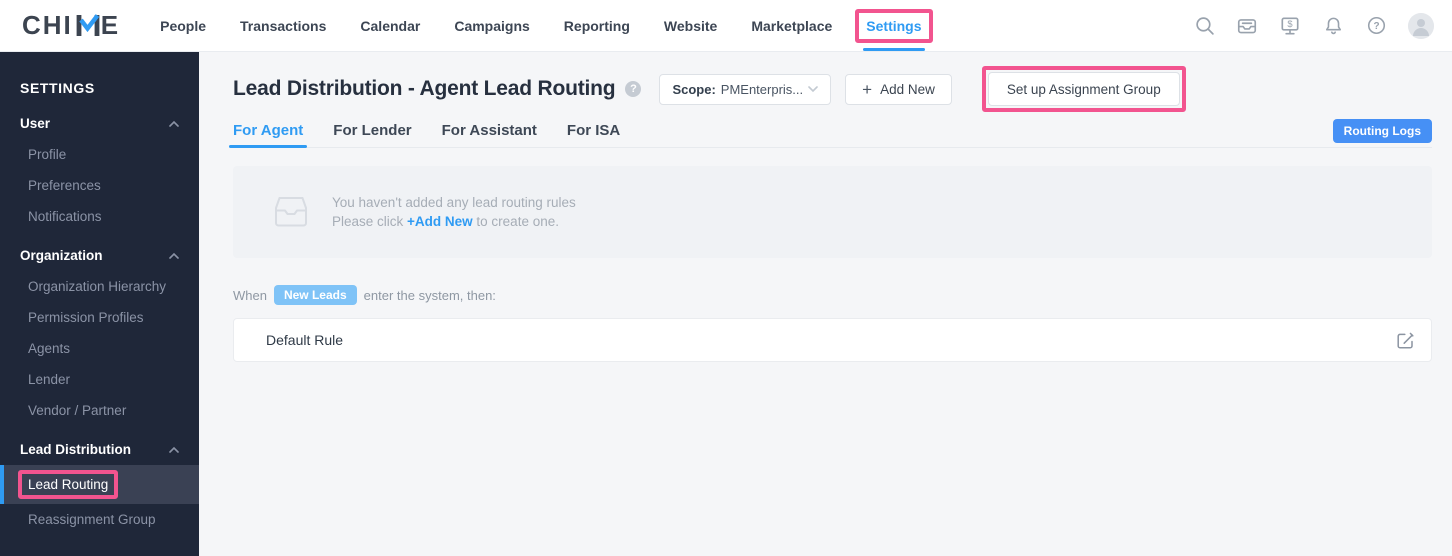 The height and width of the screenshot is (556, 1452). Describe the element at coordinates (813, 89) in the screenshot. I see `chevron-down-icon` at that location.